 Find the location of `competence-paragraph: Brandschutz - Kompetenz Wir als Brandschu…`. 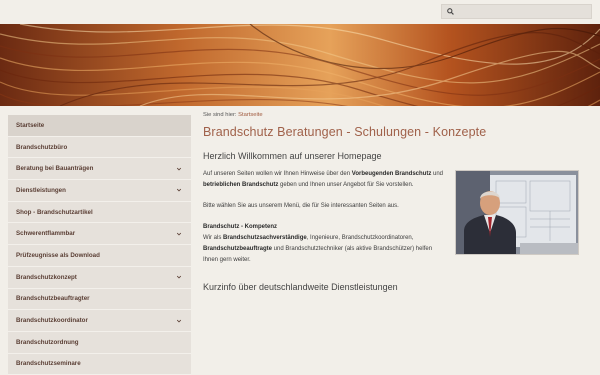

competence-paragraph: Brandschutz - Kompetenz Wir als Brandschu… is located at coordinates (325, 244).